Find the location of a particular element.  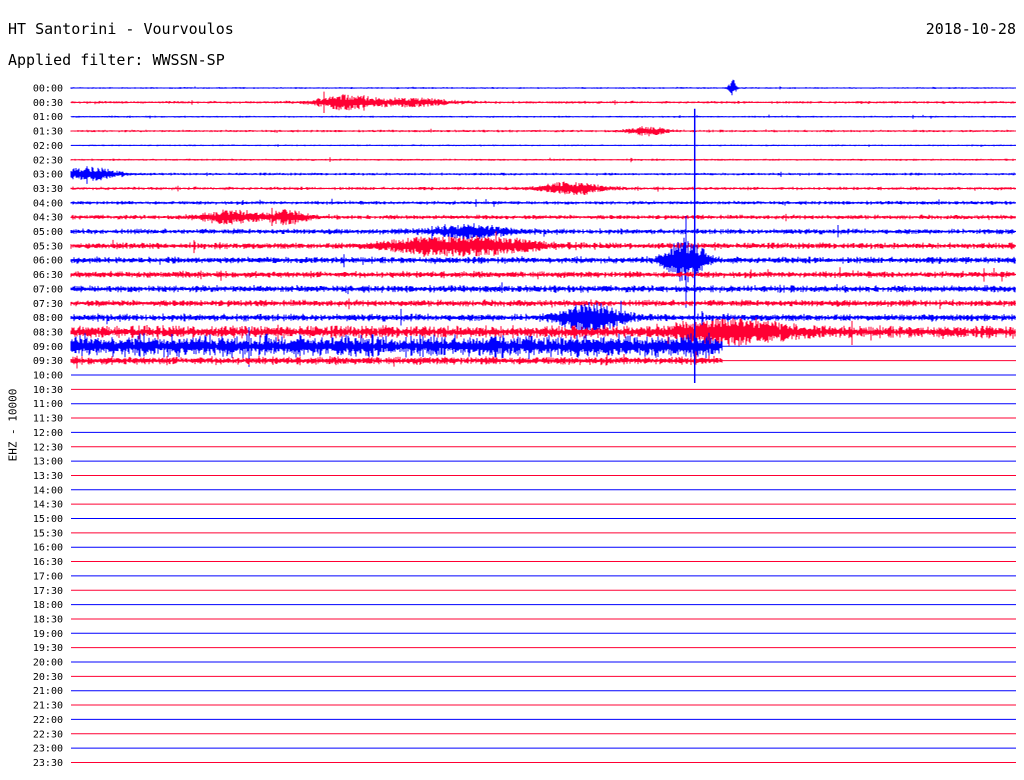

row-time-label: 19:30 is located at coordinates (48, 648).